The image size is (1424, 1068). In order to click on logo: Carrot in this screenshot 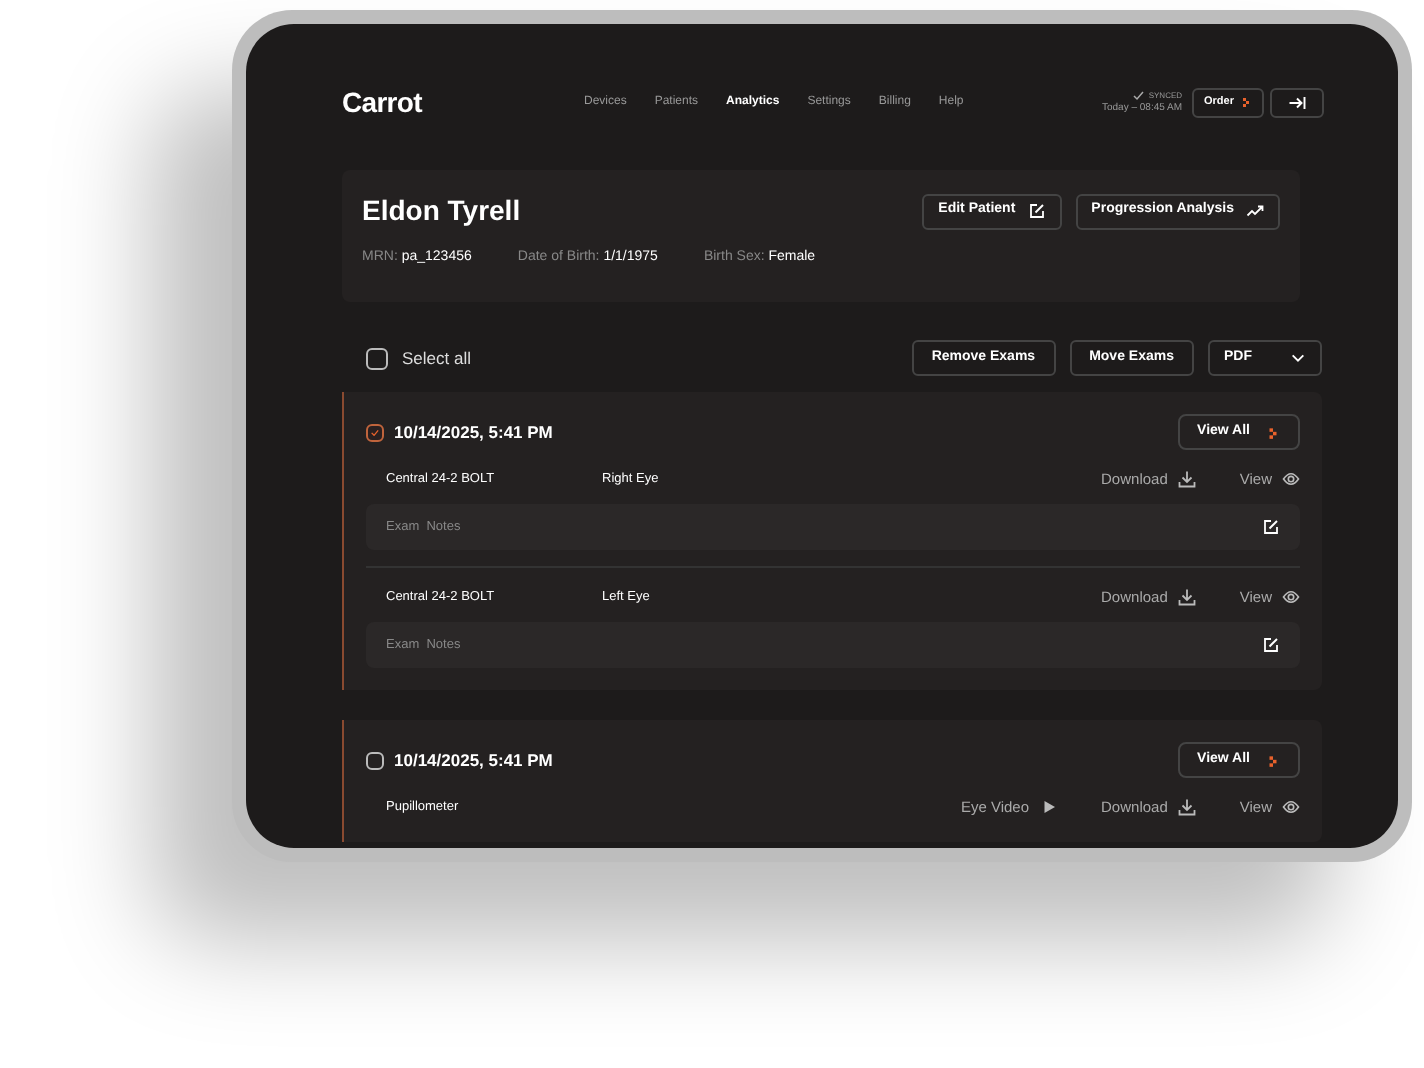, I will do `click(383, 102)`.